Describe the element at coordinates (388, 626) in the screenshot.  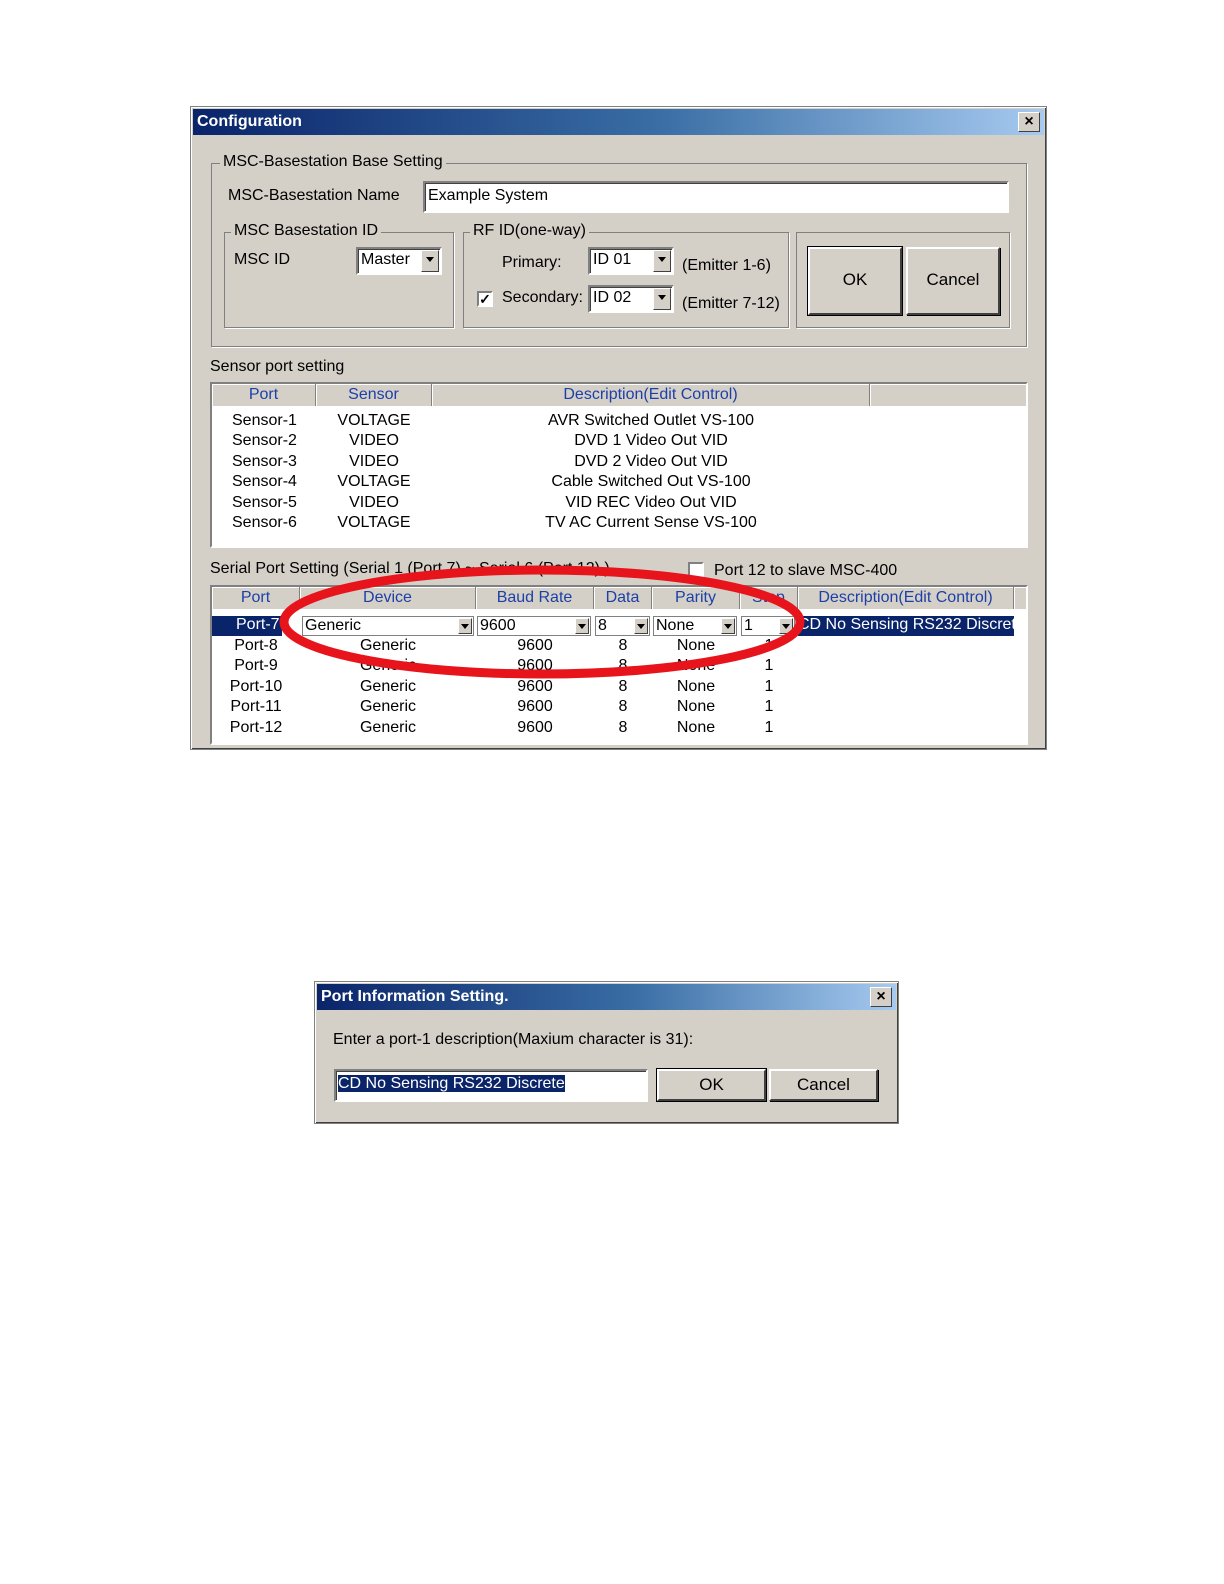
I see `device-select: Generic` at that location.